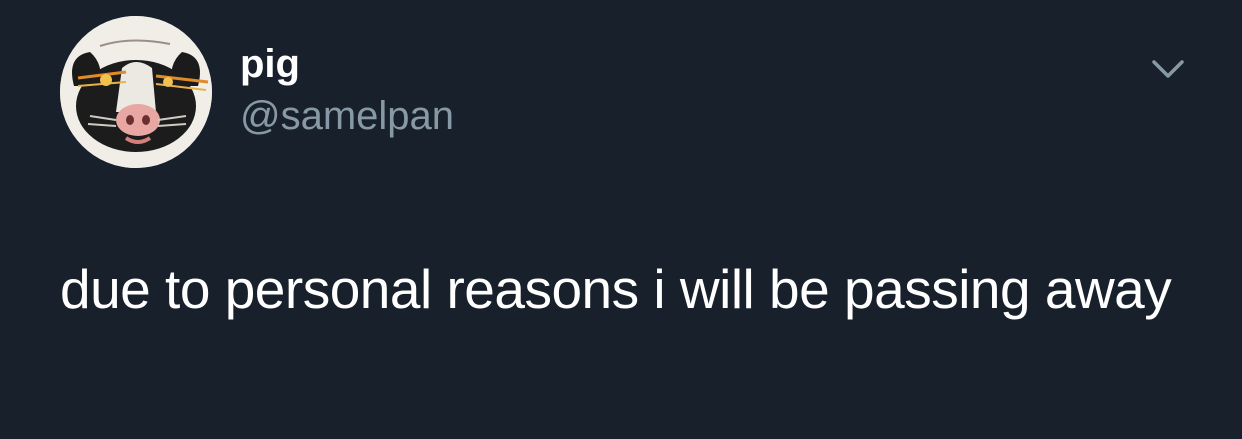  I want to click on avatar, so click(136, 92).